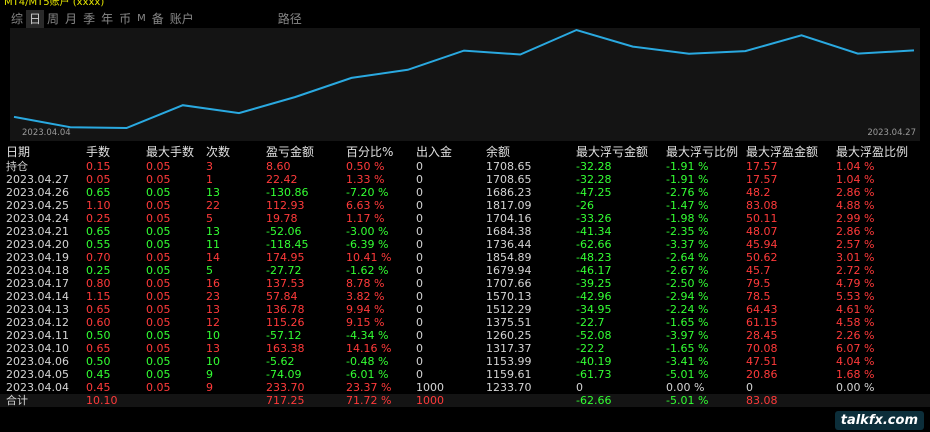 This screenshot has width=930, height=432. I want to click on table-cell: 2023.04.11, so click(37, 335).